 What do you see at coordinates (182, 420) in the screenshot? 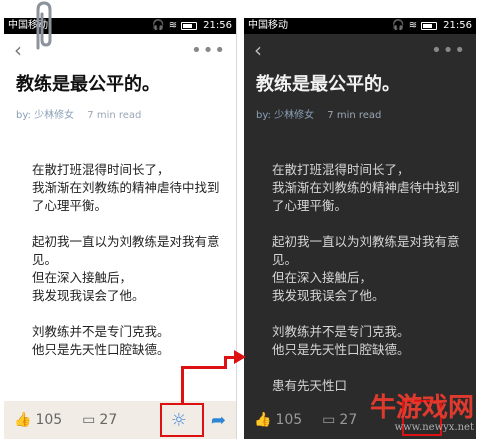
I see `highlight-box-light` at bounding box center [182, 420].